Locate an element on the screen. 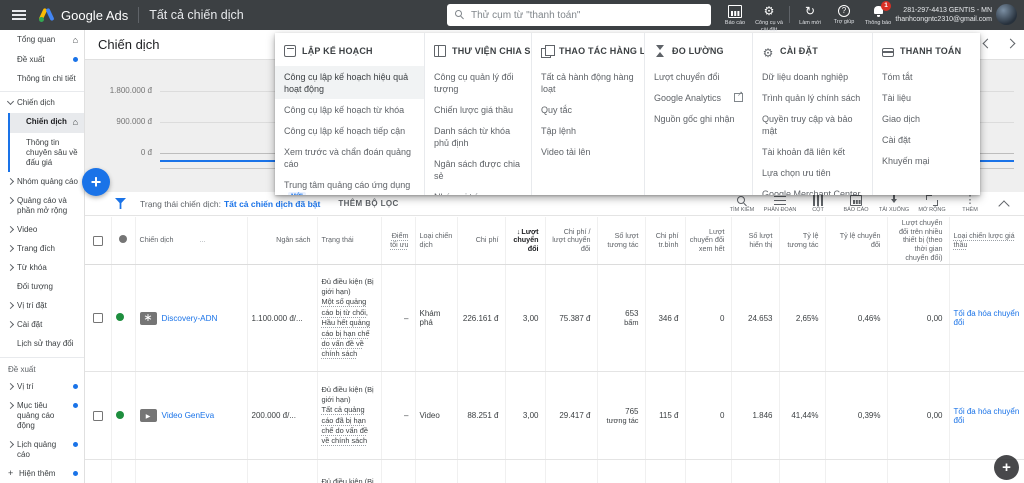 This screenshot has height=483, width=1024. menu-item: Google Merchant Center is located at coordinates (812, 189).